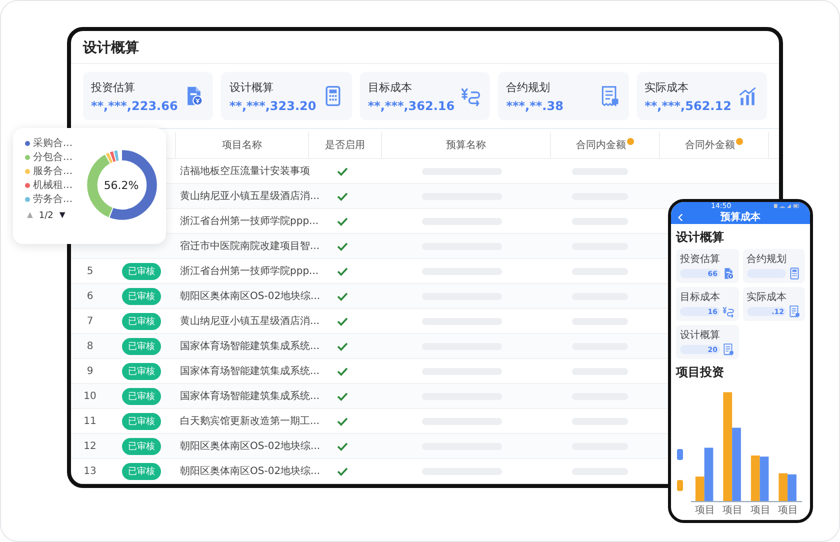  What do you see at coordinates (90, 271) in the screenshot?
I see `row-number: 5` at bounding box center [90, 271].